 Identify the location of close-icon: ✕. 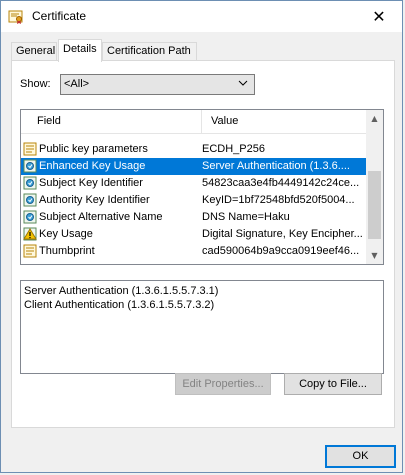
(379, 16).